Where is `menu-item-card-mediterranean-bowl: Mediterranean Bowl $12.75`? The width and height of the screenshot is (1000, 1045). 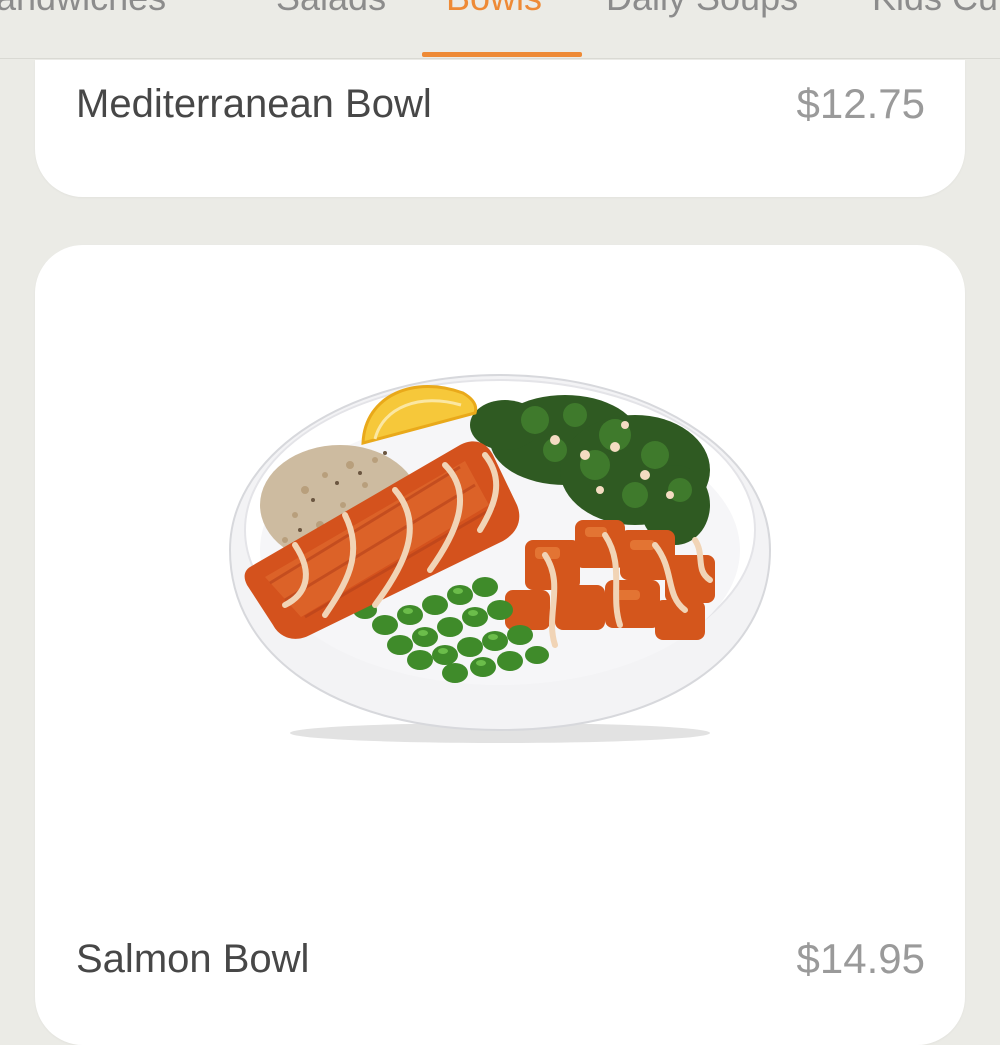
menu-item-card-mediterranean-bowl: Mediterranean Bowl $12.75 is located at coordinates (500, 128).